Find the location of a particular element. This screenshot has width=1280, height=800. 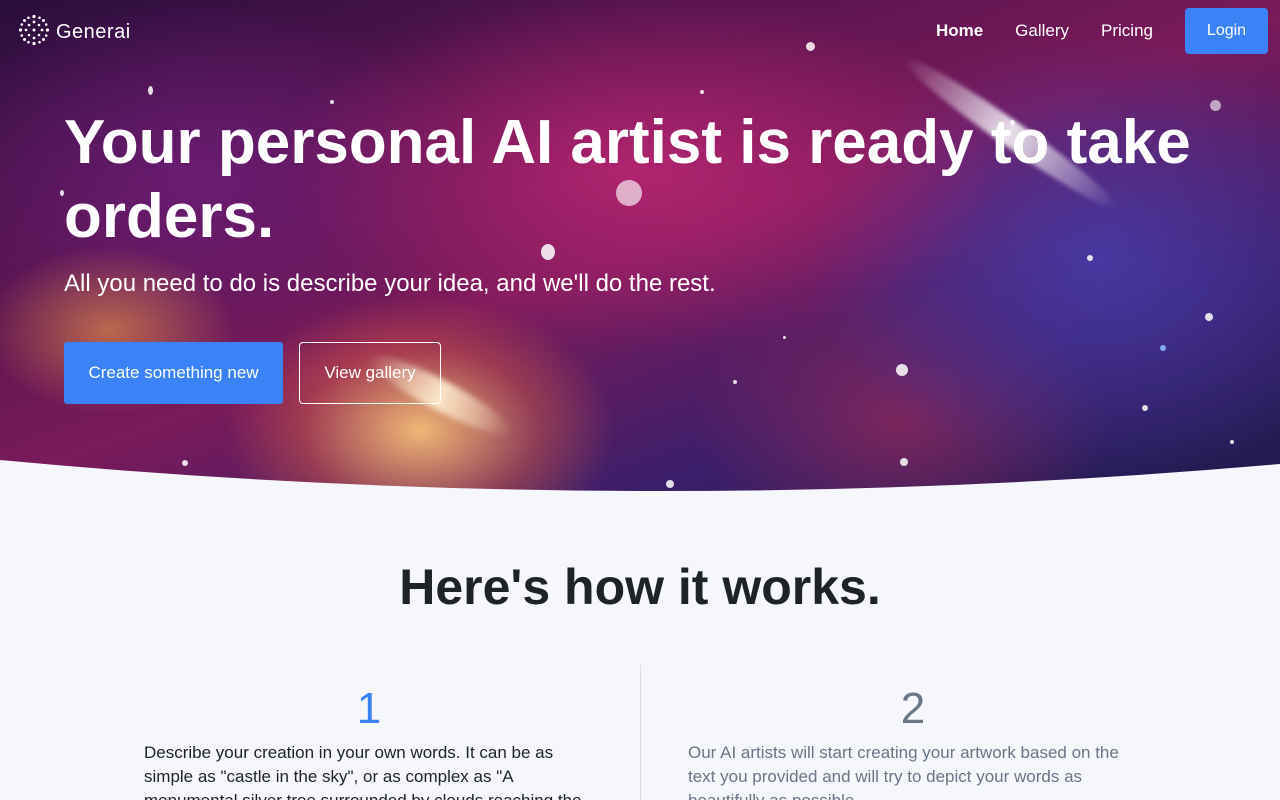

how-it-works-title: Here's how it works. is located at coordinates (640, 587).